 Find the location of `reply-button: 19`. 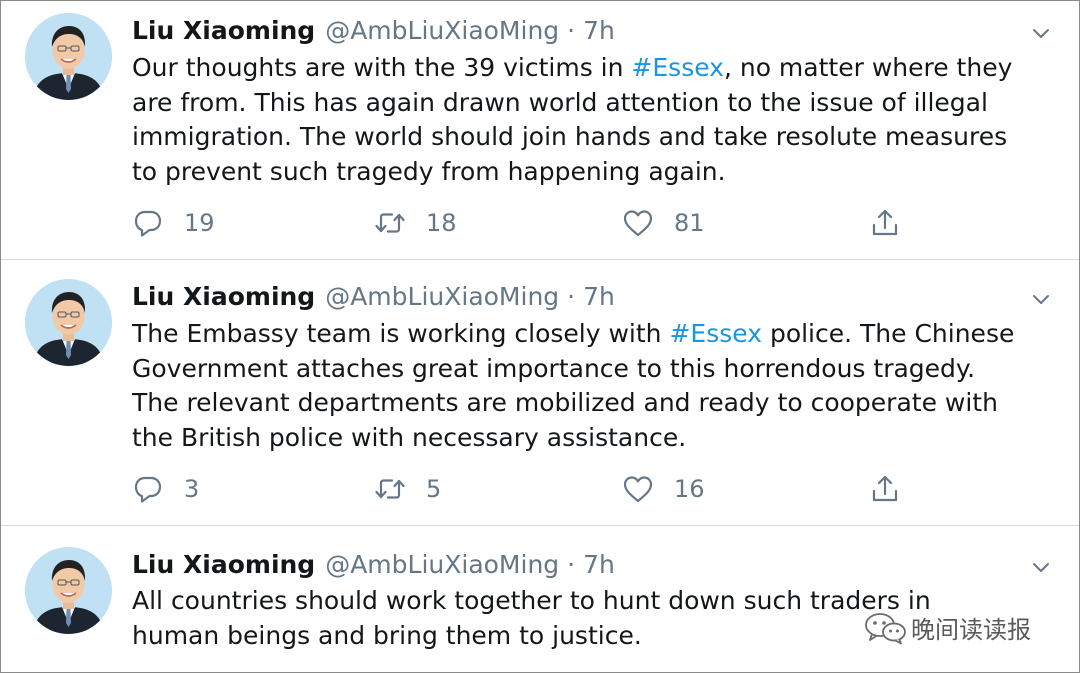

reply-button: 19 is located at coordinates (173, 223).